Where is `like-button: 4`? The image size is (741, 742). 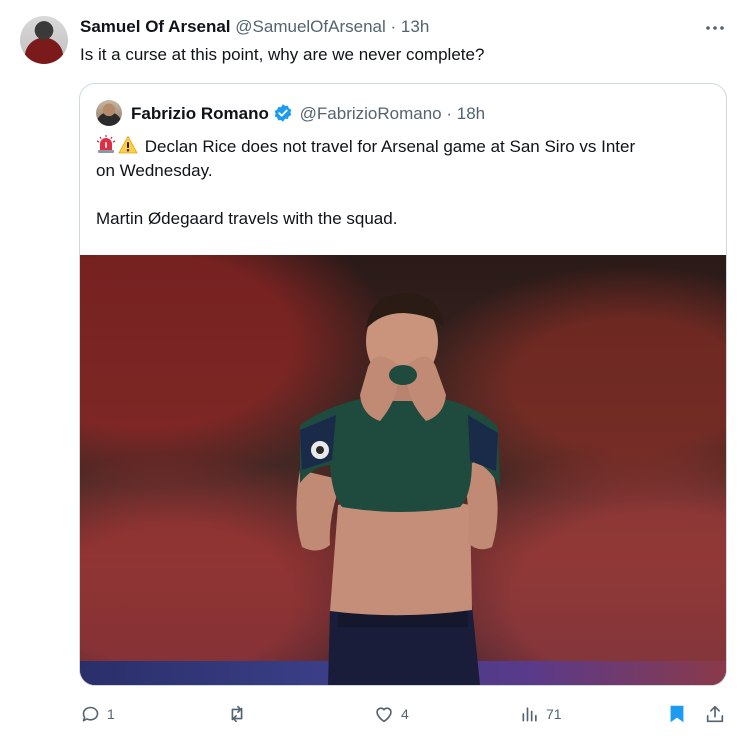
like-button: 4 is located at coordinates (391, 714).